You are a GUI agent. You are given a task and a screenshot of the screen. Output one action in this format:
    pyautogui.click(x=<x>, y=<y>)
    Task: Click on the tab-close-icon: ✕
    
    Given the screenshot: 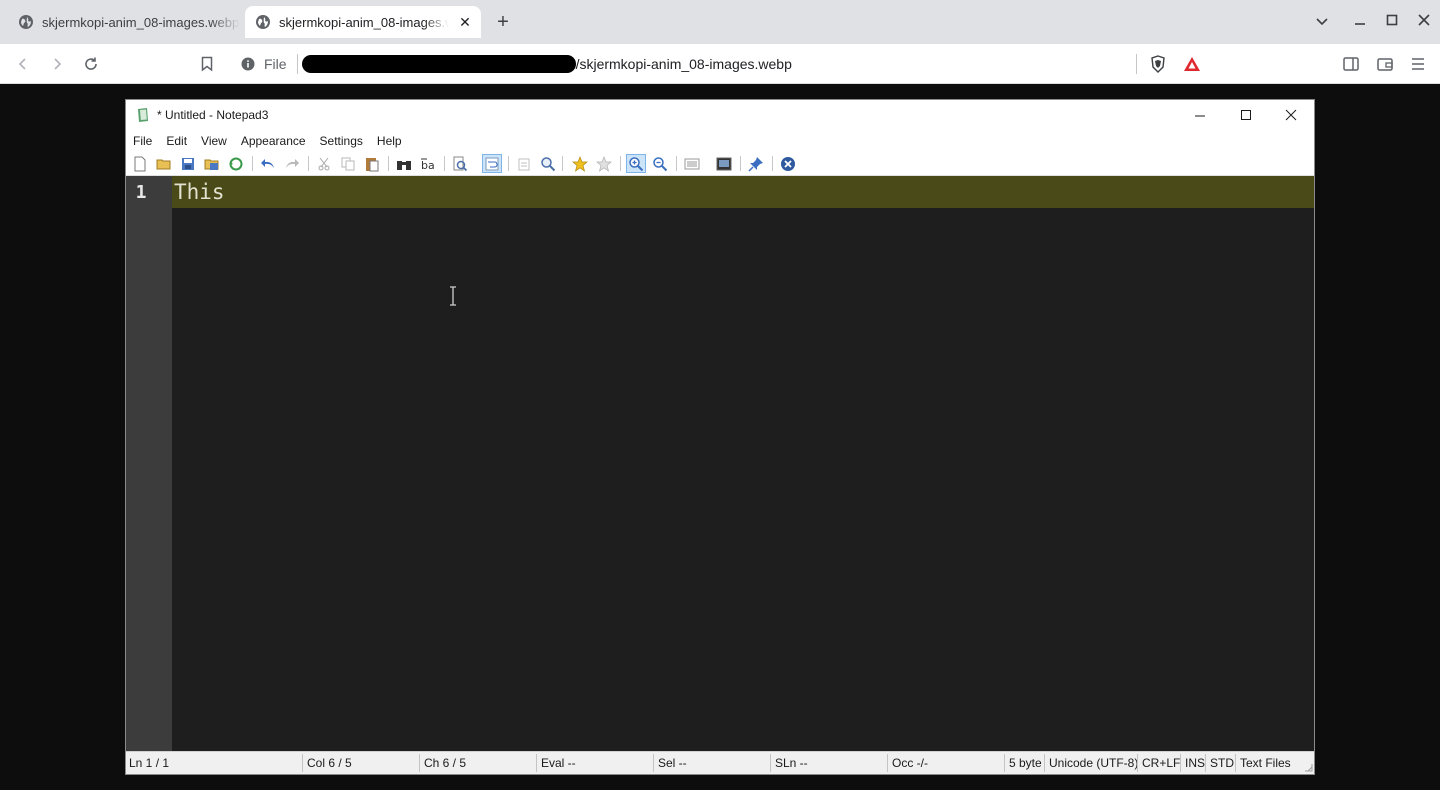 What is the action you would take?
    pyautogui.click(x=465, y=22)
    